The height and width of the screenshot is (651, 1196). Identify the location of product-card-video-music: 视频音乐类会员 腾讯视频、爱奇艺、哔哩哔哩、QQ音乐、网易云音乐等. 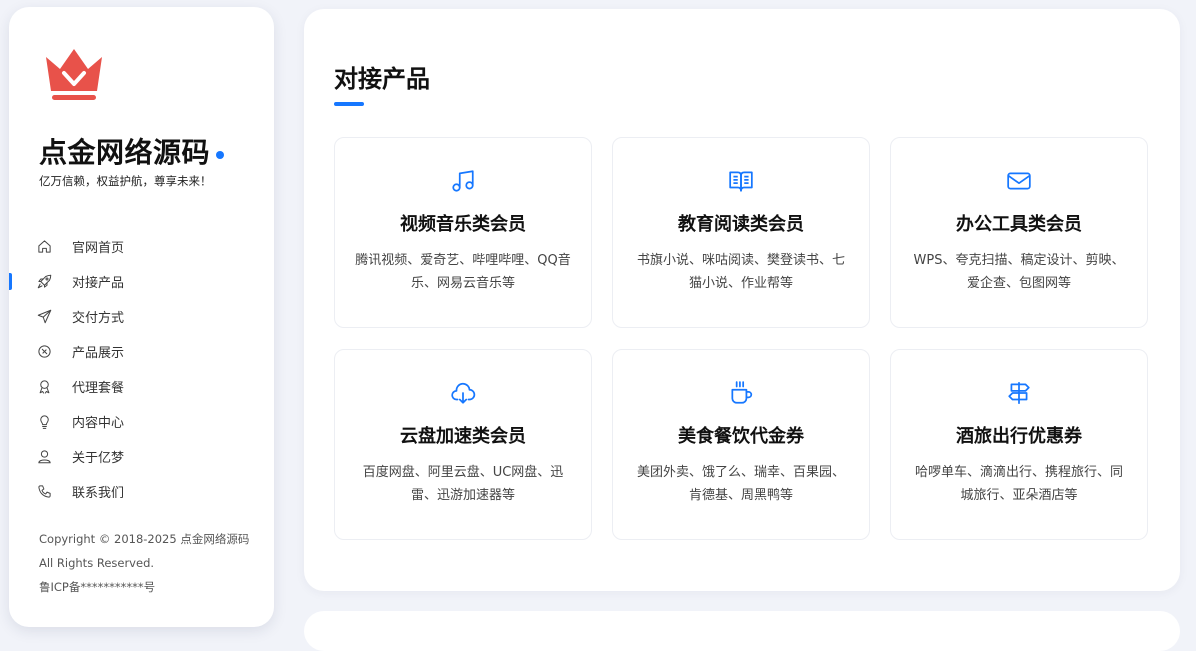
(463, 232).